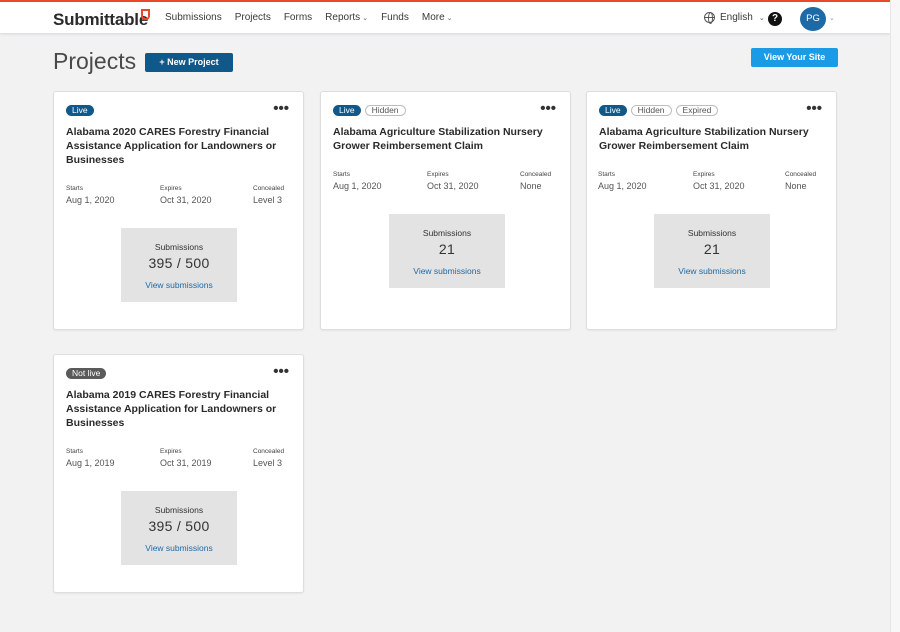  What do you see at coordinates (100, 20) in the screenshot?
I see `submittable-logo: Submittable` at bounding box center [100, 20].